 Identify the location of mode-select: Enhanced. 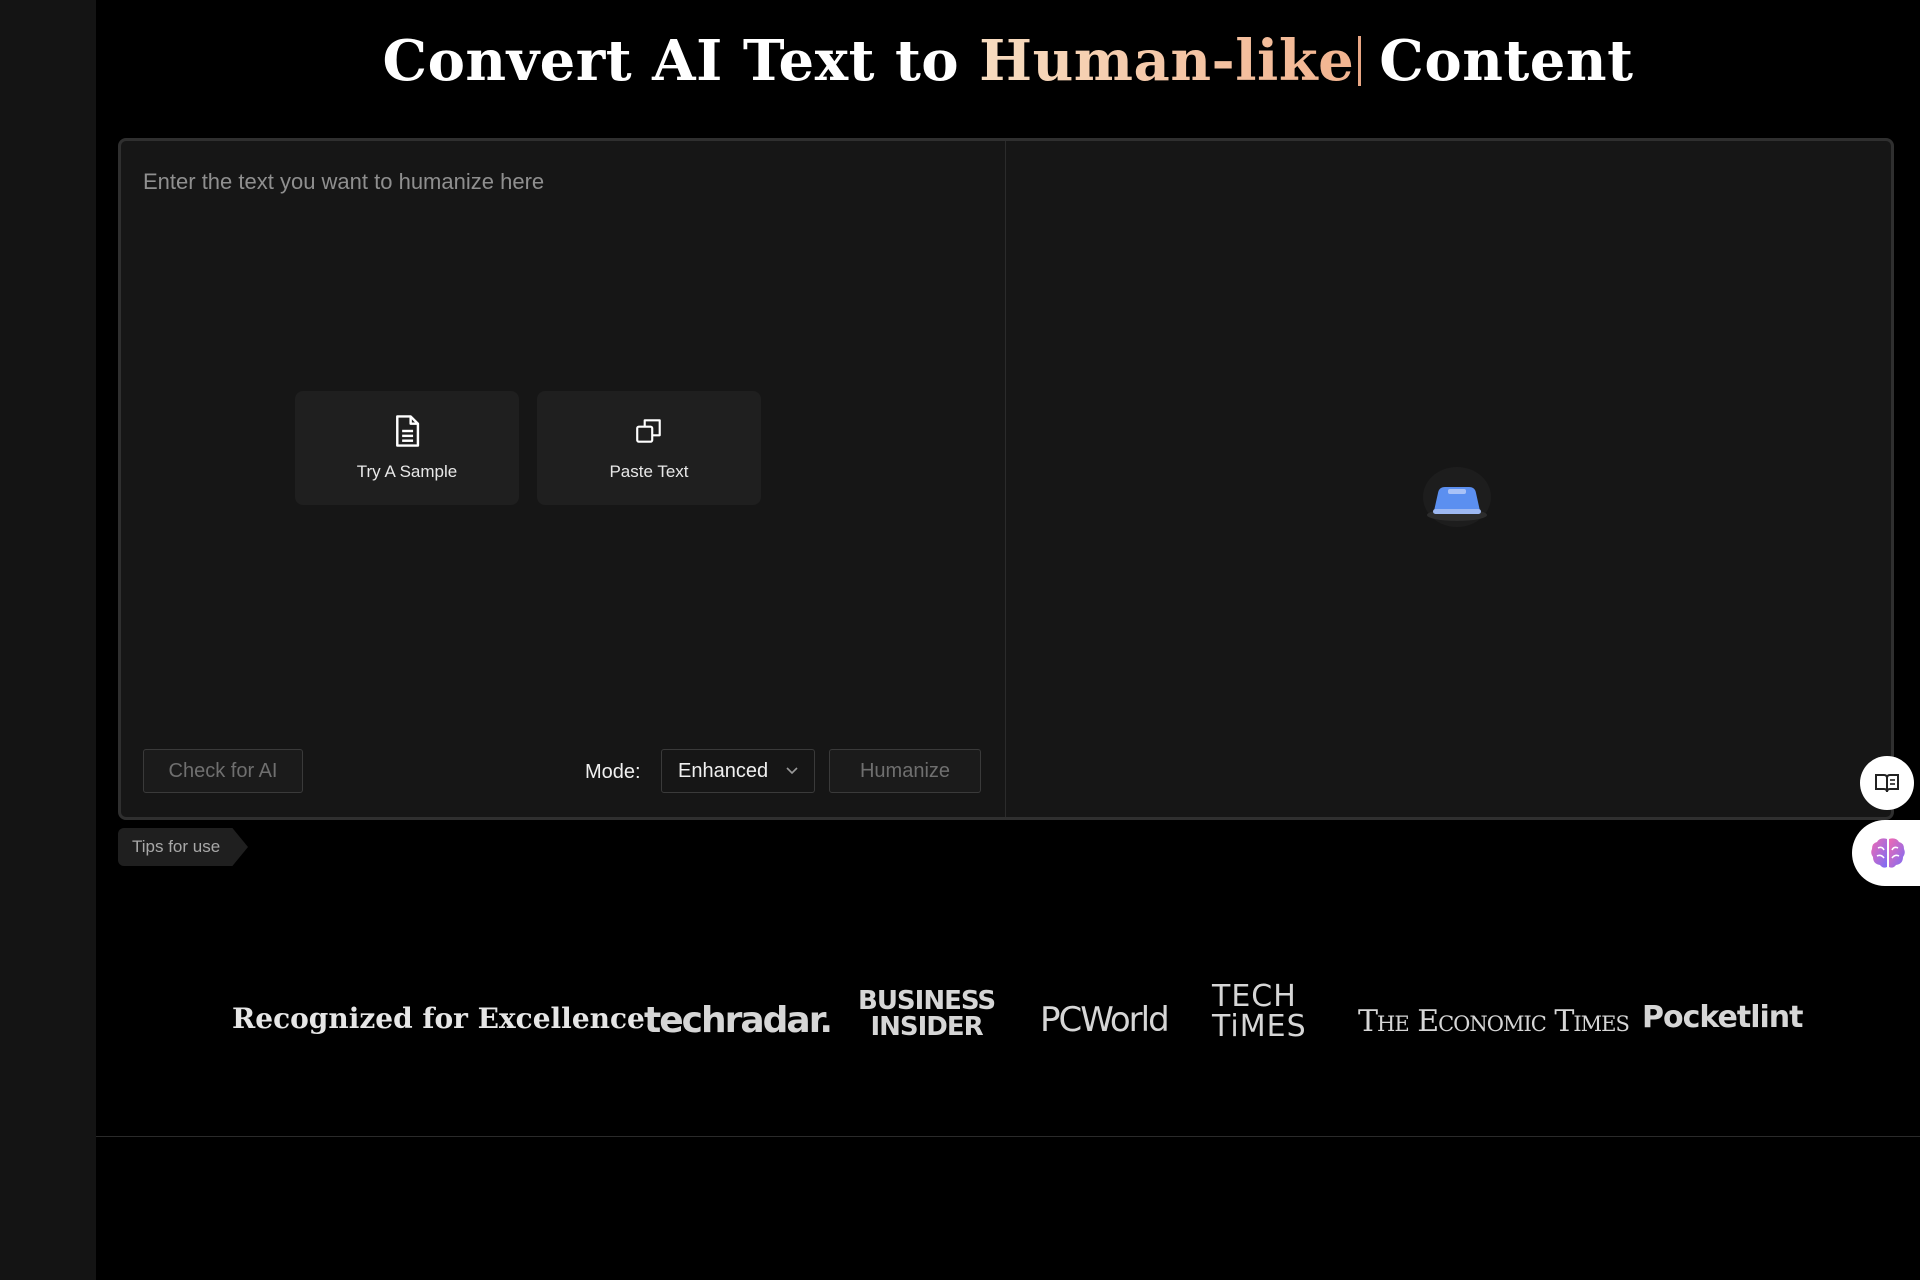
(738, 771).